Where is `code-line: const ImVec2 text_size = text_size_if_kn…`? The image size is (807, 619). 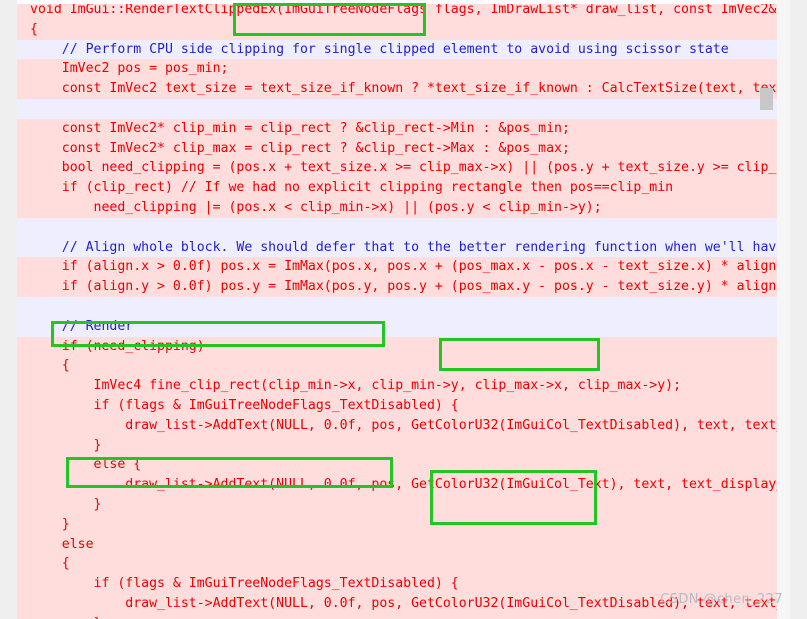
code-line: const ImVec2 text_size = text_size_if_kn… is located at coordinates (403, 89).